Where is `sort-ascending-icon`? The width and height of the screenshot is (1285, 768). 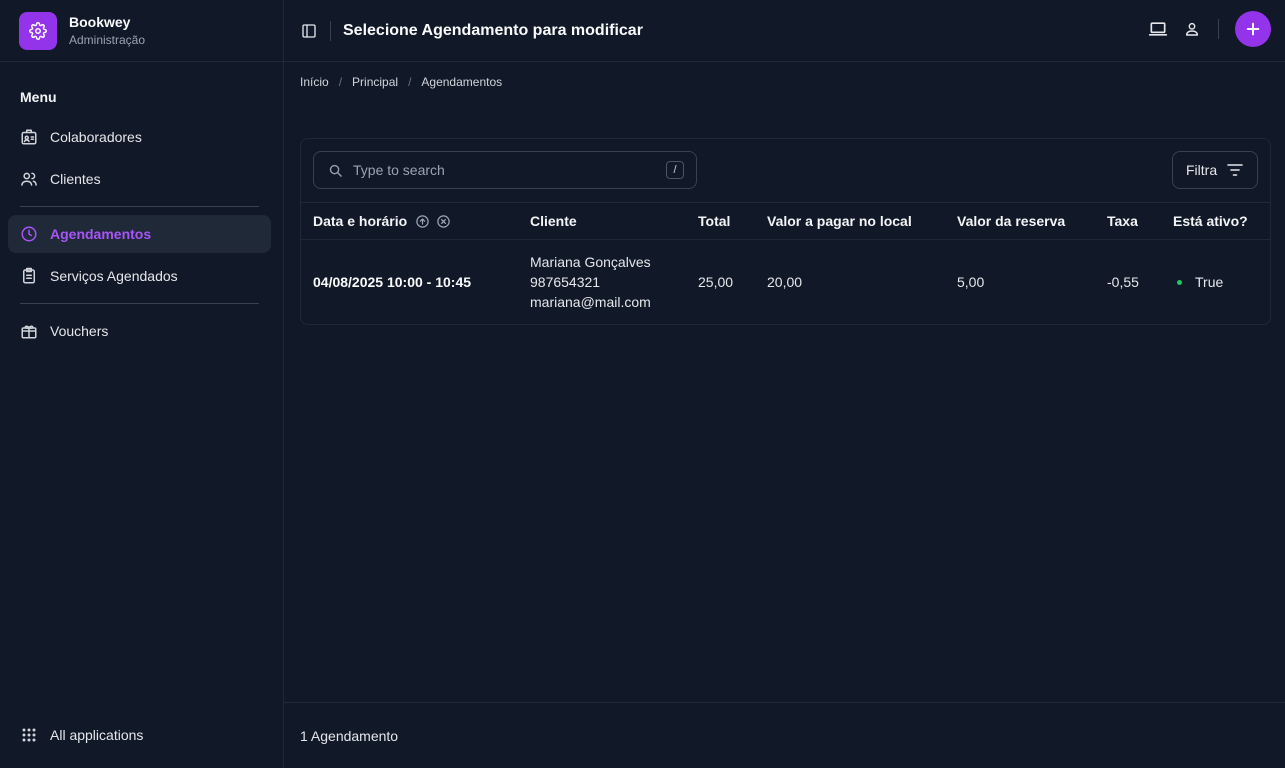 sort-ascending-icon is located at coordinates (422, 221).